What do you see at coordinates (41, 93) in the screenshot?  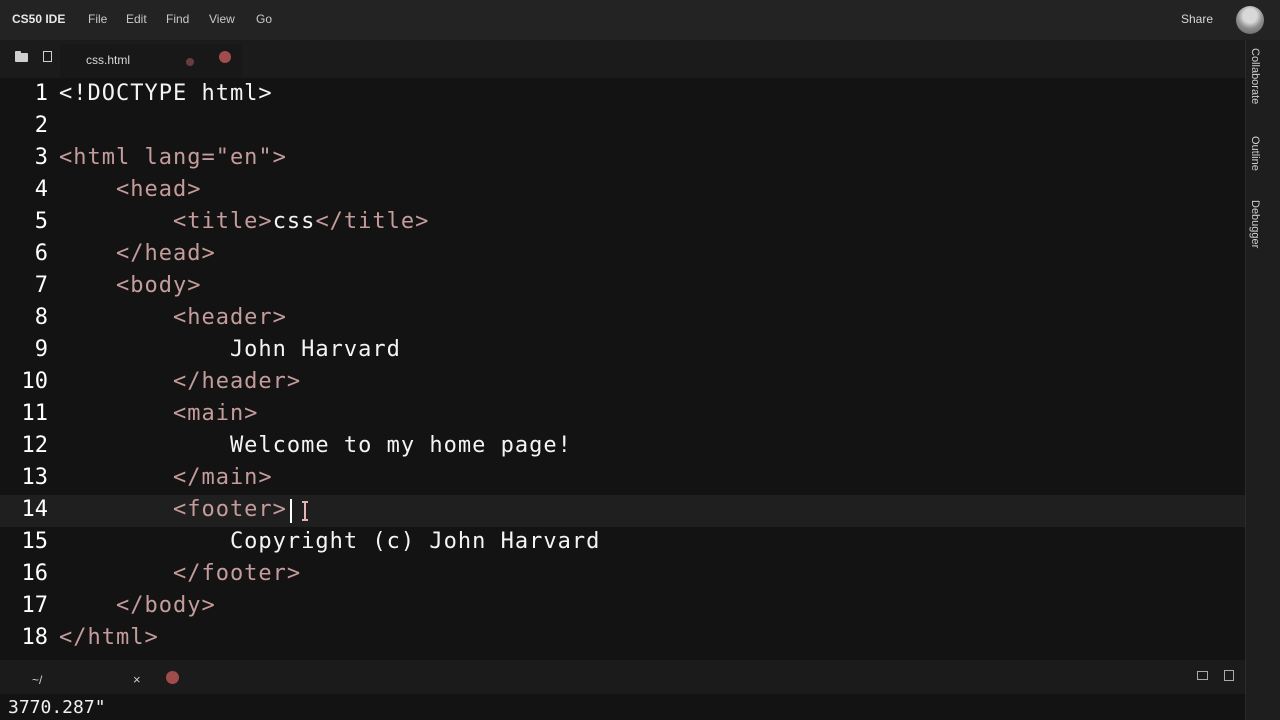 I see `line-number: 1` at bounding box center [41, 93].